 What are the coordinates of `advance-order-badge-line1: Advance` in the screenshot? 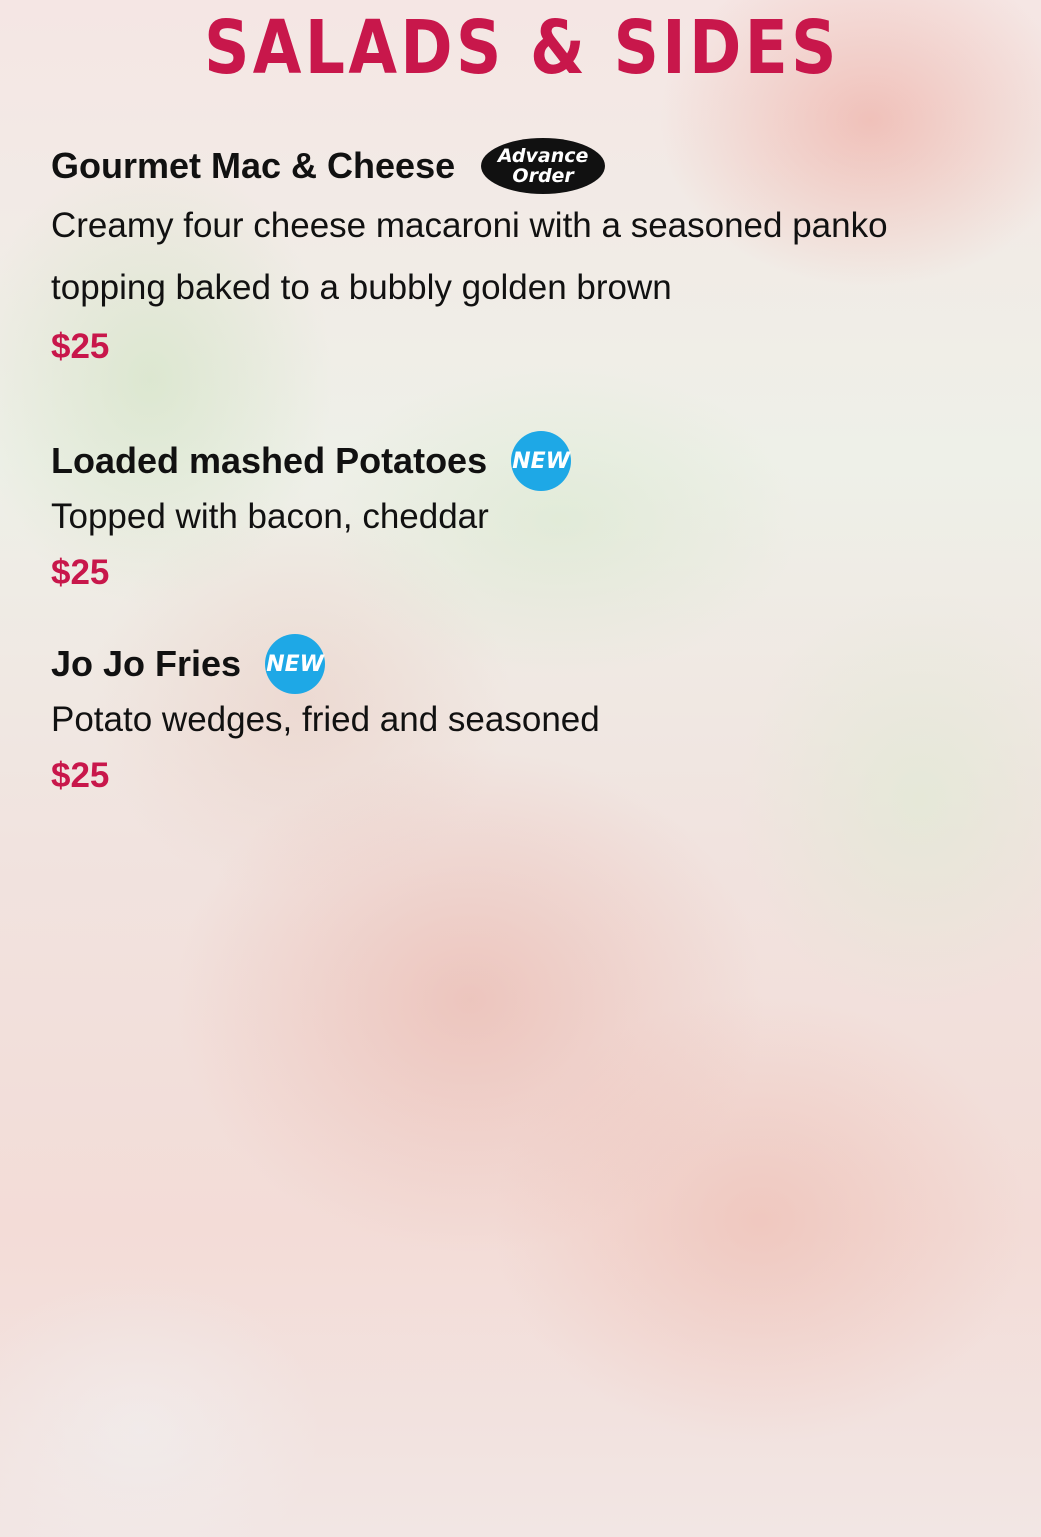 It's located at (543, 156).